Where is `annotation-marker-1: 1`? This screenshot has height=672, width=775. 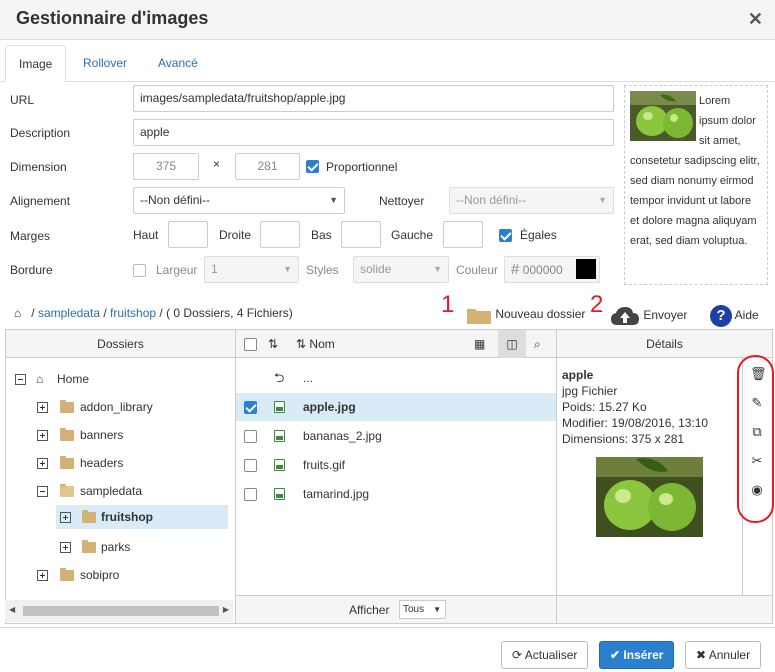 annotation-marker-1: 1 is located at coordinates (448, 304).